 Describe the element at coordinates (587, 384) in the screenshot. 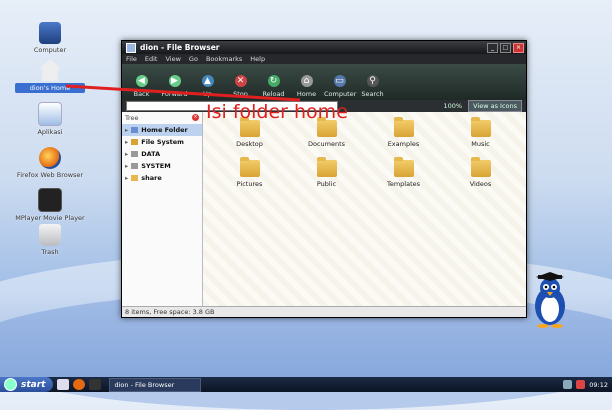

I see `system-tray: 09:12` at that location.